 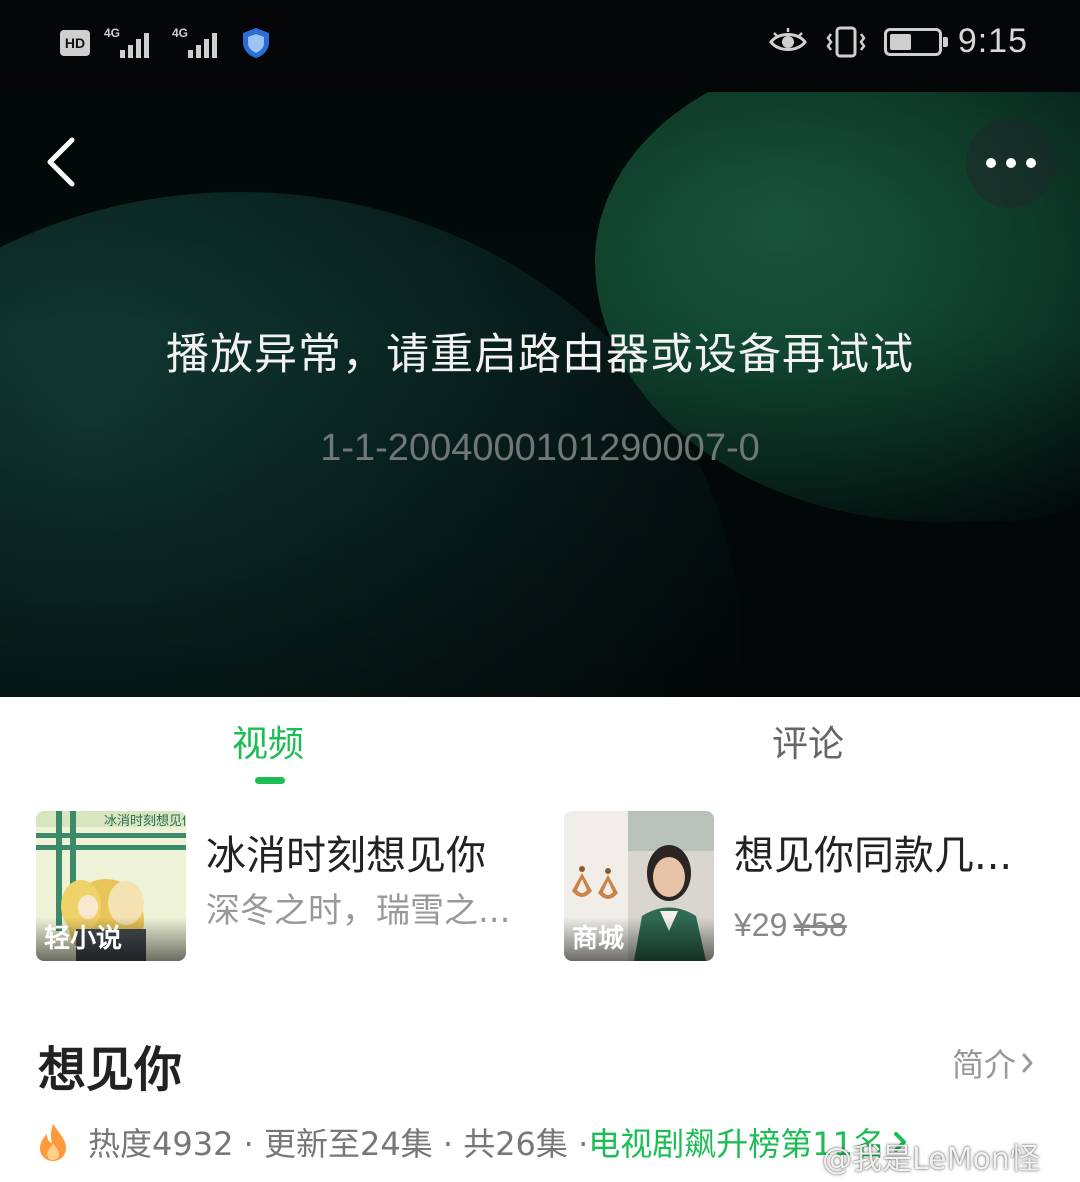 I want to click on shield-icon, so click(x=256, y=43).